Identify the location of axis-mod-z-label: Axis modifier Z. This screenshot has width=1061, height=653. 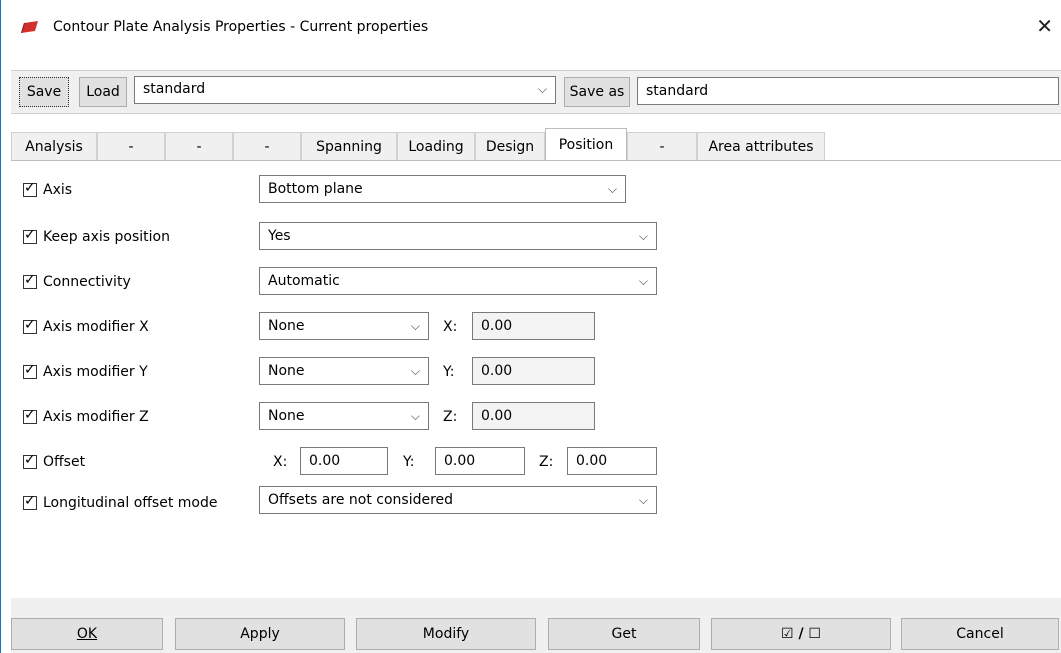
(96, 417).